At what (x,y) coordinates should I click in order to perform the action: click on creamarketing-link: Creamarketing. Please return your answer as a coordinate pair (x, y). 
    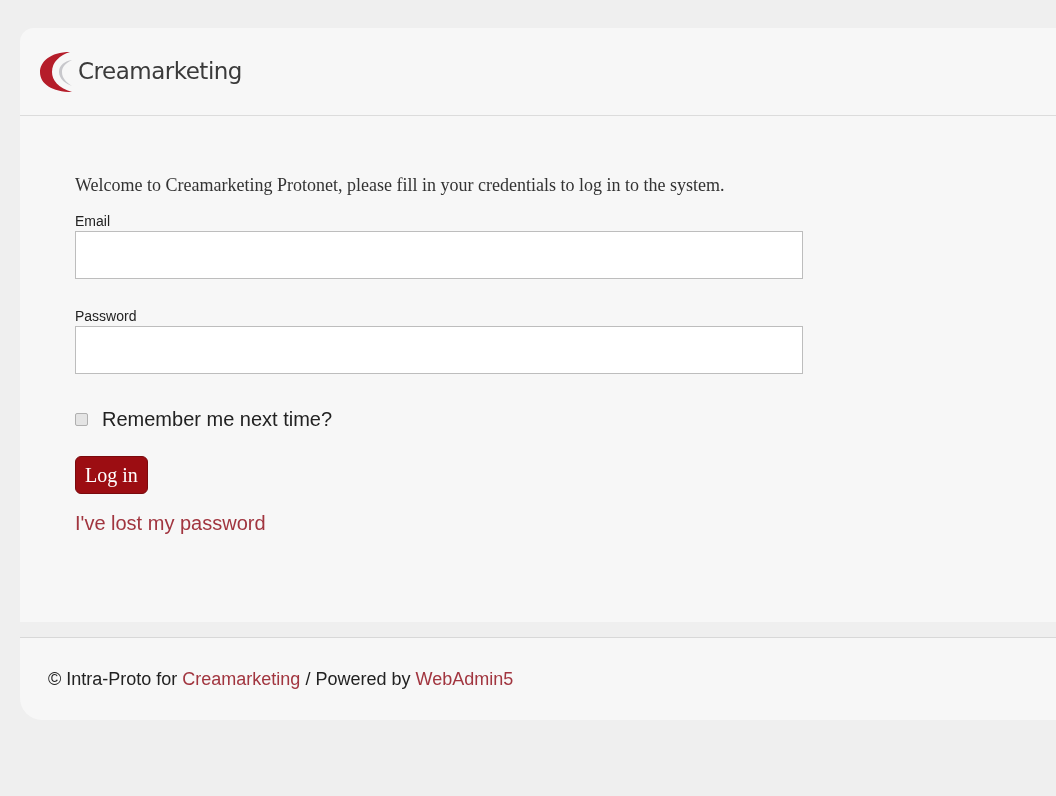
    Looking at the image, I should click on (241, 678).